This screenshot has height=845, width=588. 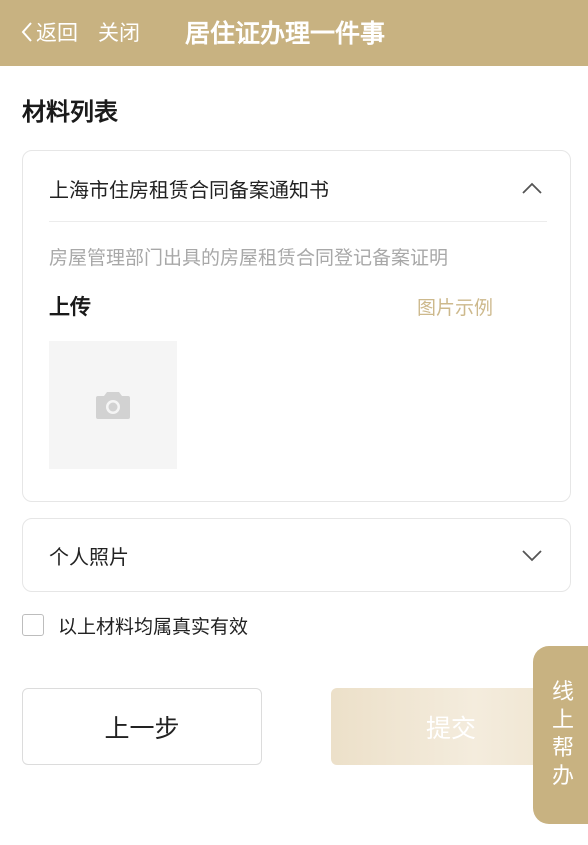 I want to click on agreement-row: 以上材料均属真实有效, so click(x=135, y=625).